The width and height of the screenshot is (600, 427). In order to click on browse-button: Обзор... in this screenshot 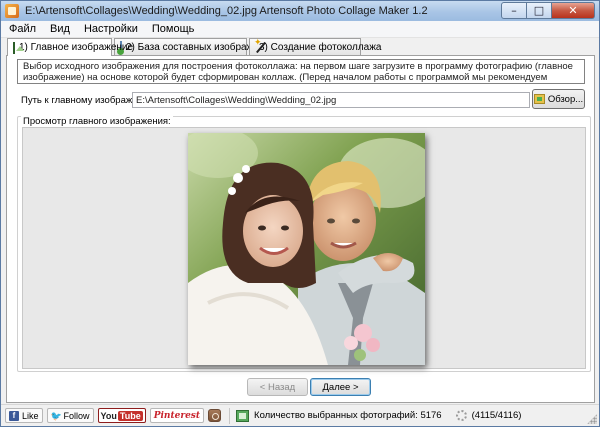, I will do `click(558, 99)`.